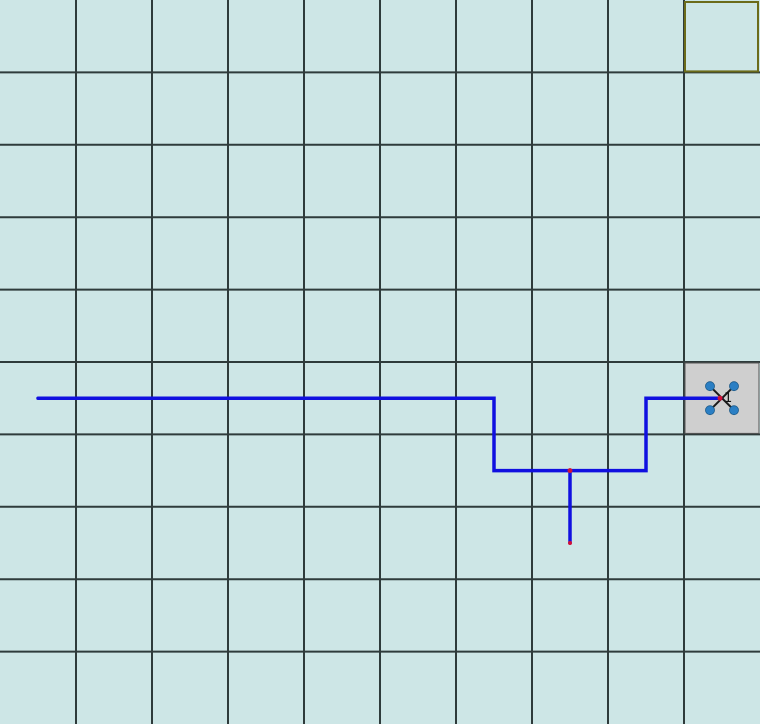 Image resolution: width=760 pixels, height=724 pixels. I want to click on drone-center-marker, so click(720, 398).